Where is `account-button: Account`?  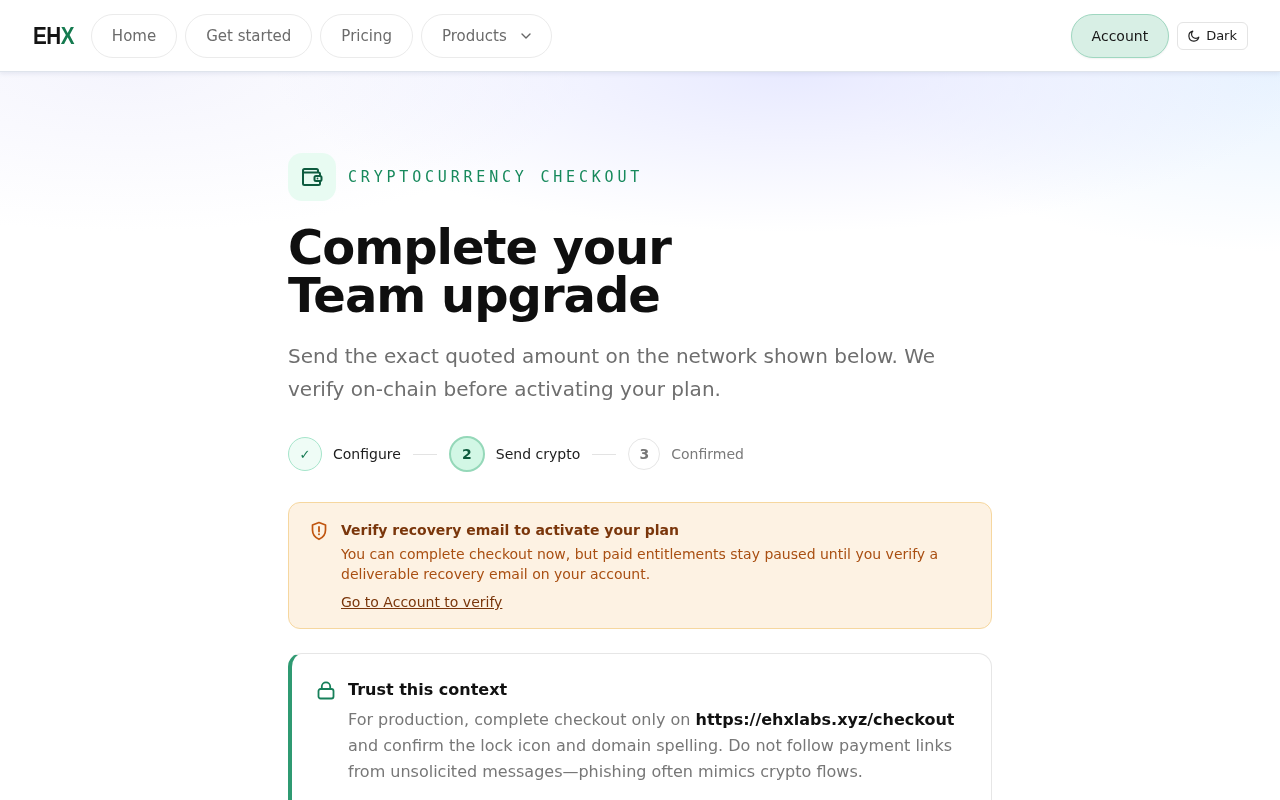 account-button: Account is located at coordinates (1120, 35).